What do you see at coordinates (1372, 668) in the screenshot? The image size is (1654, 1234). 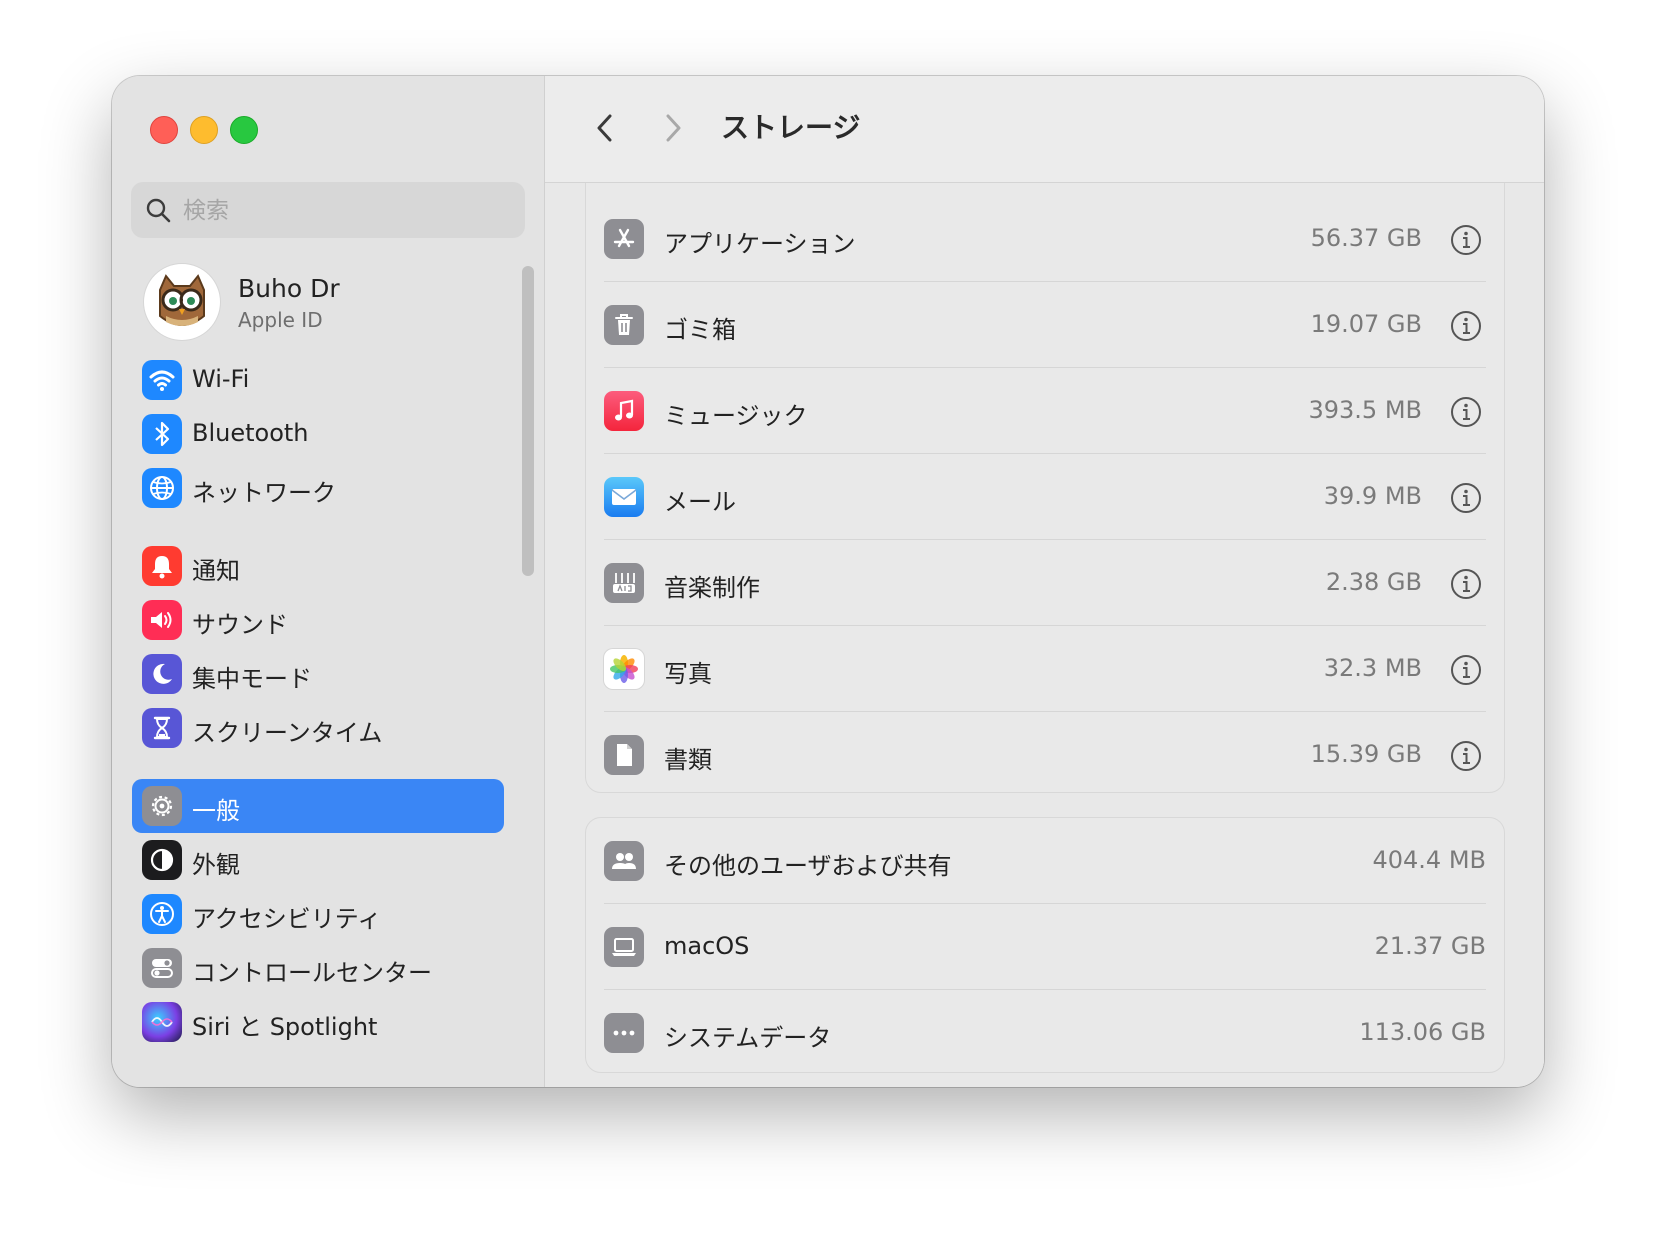 I see `storage-row-size: 32.3 MB` at bounding box center [1372, 668].